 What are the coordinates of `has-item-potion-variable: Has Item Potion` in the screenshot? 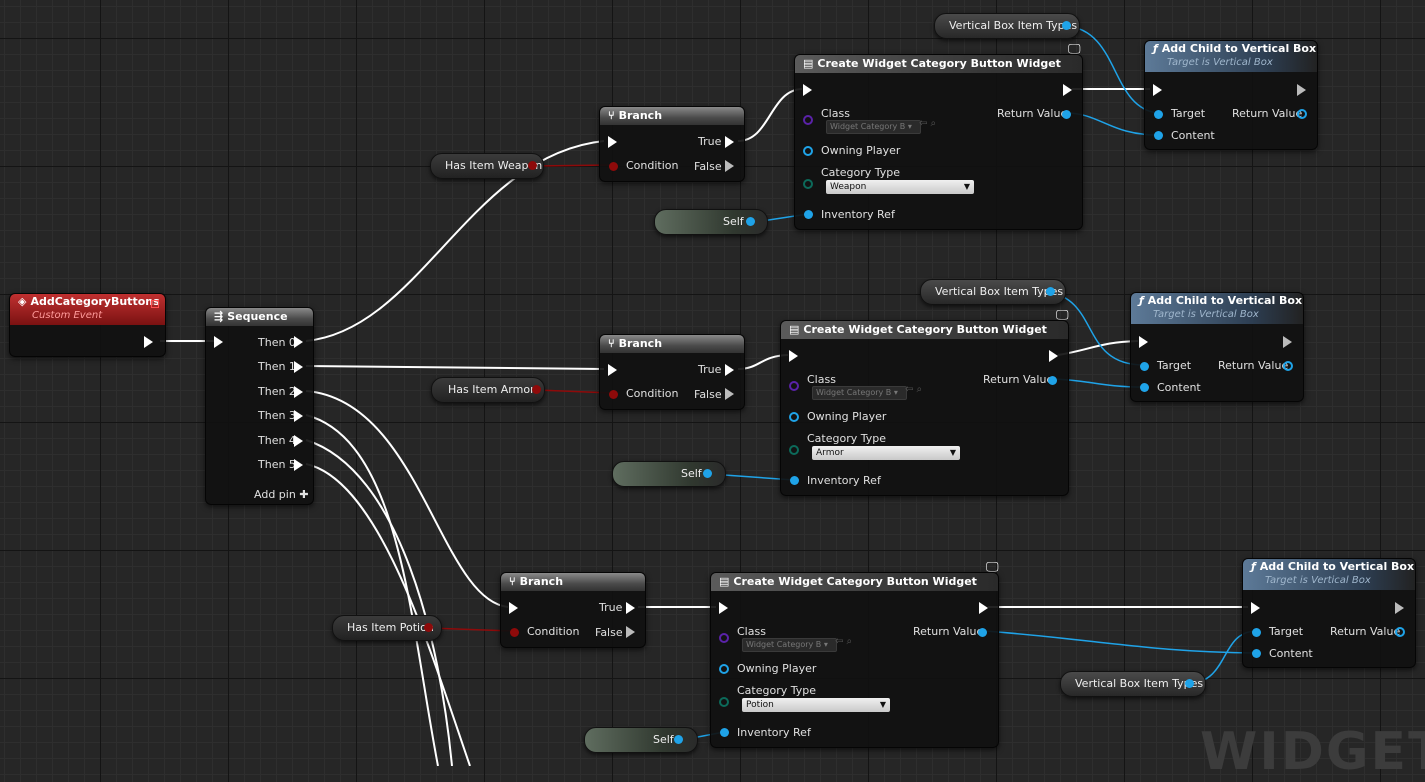 It's located at (387, 628).